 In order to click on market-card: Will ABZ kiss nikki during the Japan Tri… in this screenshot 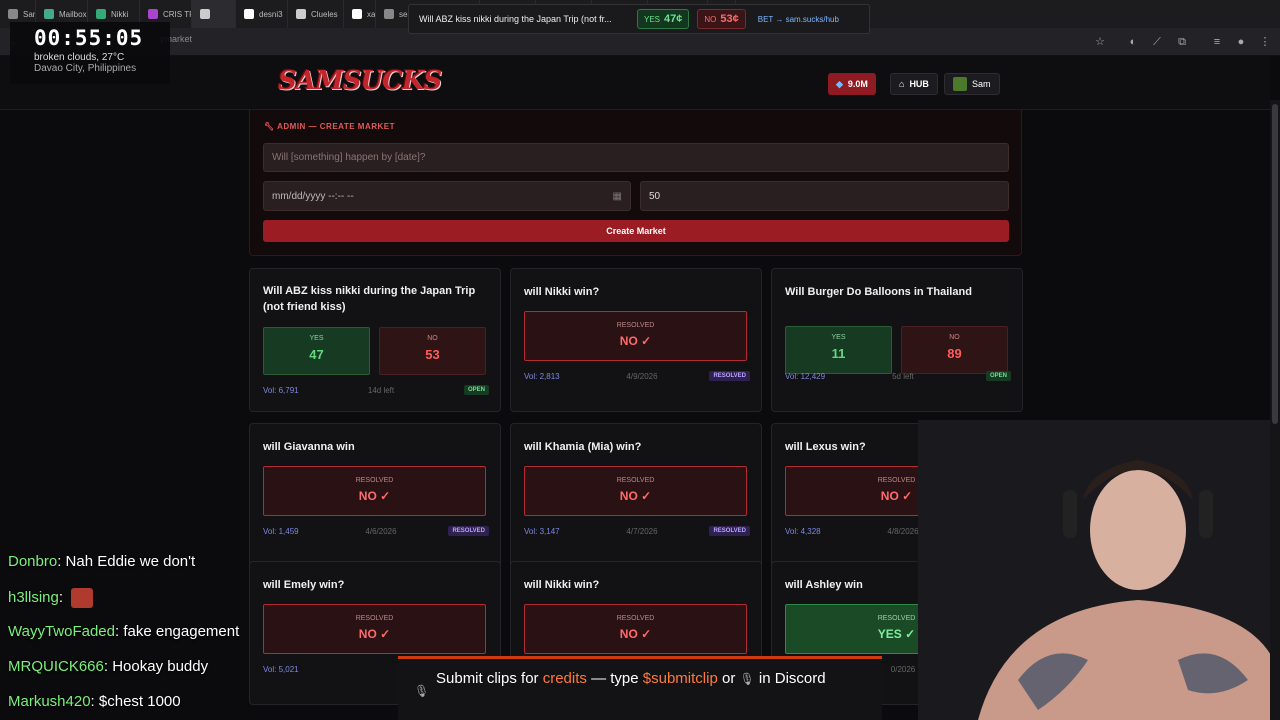, I will do `click(375, 340)`.